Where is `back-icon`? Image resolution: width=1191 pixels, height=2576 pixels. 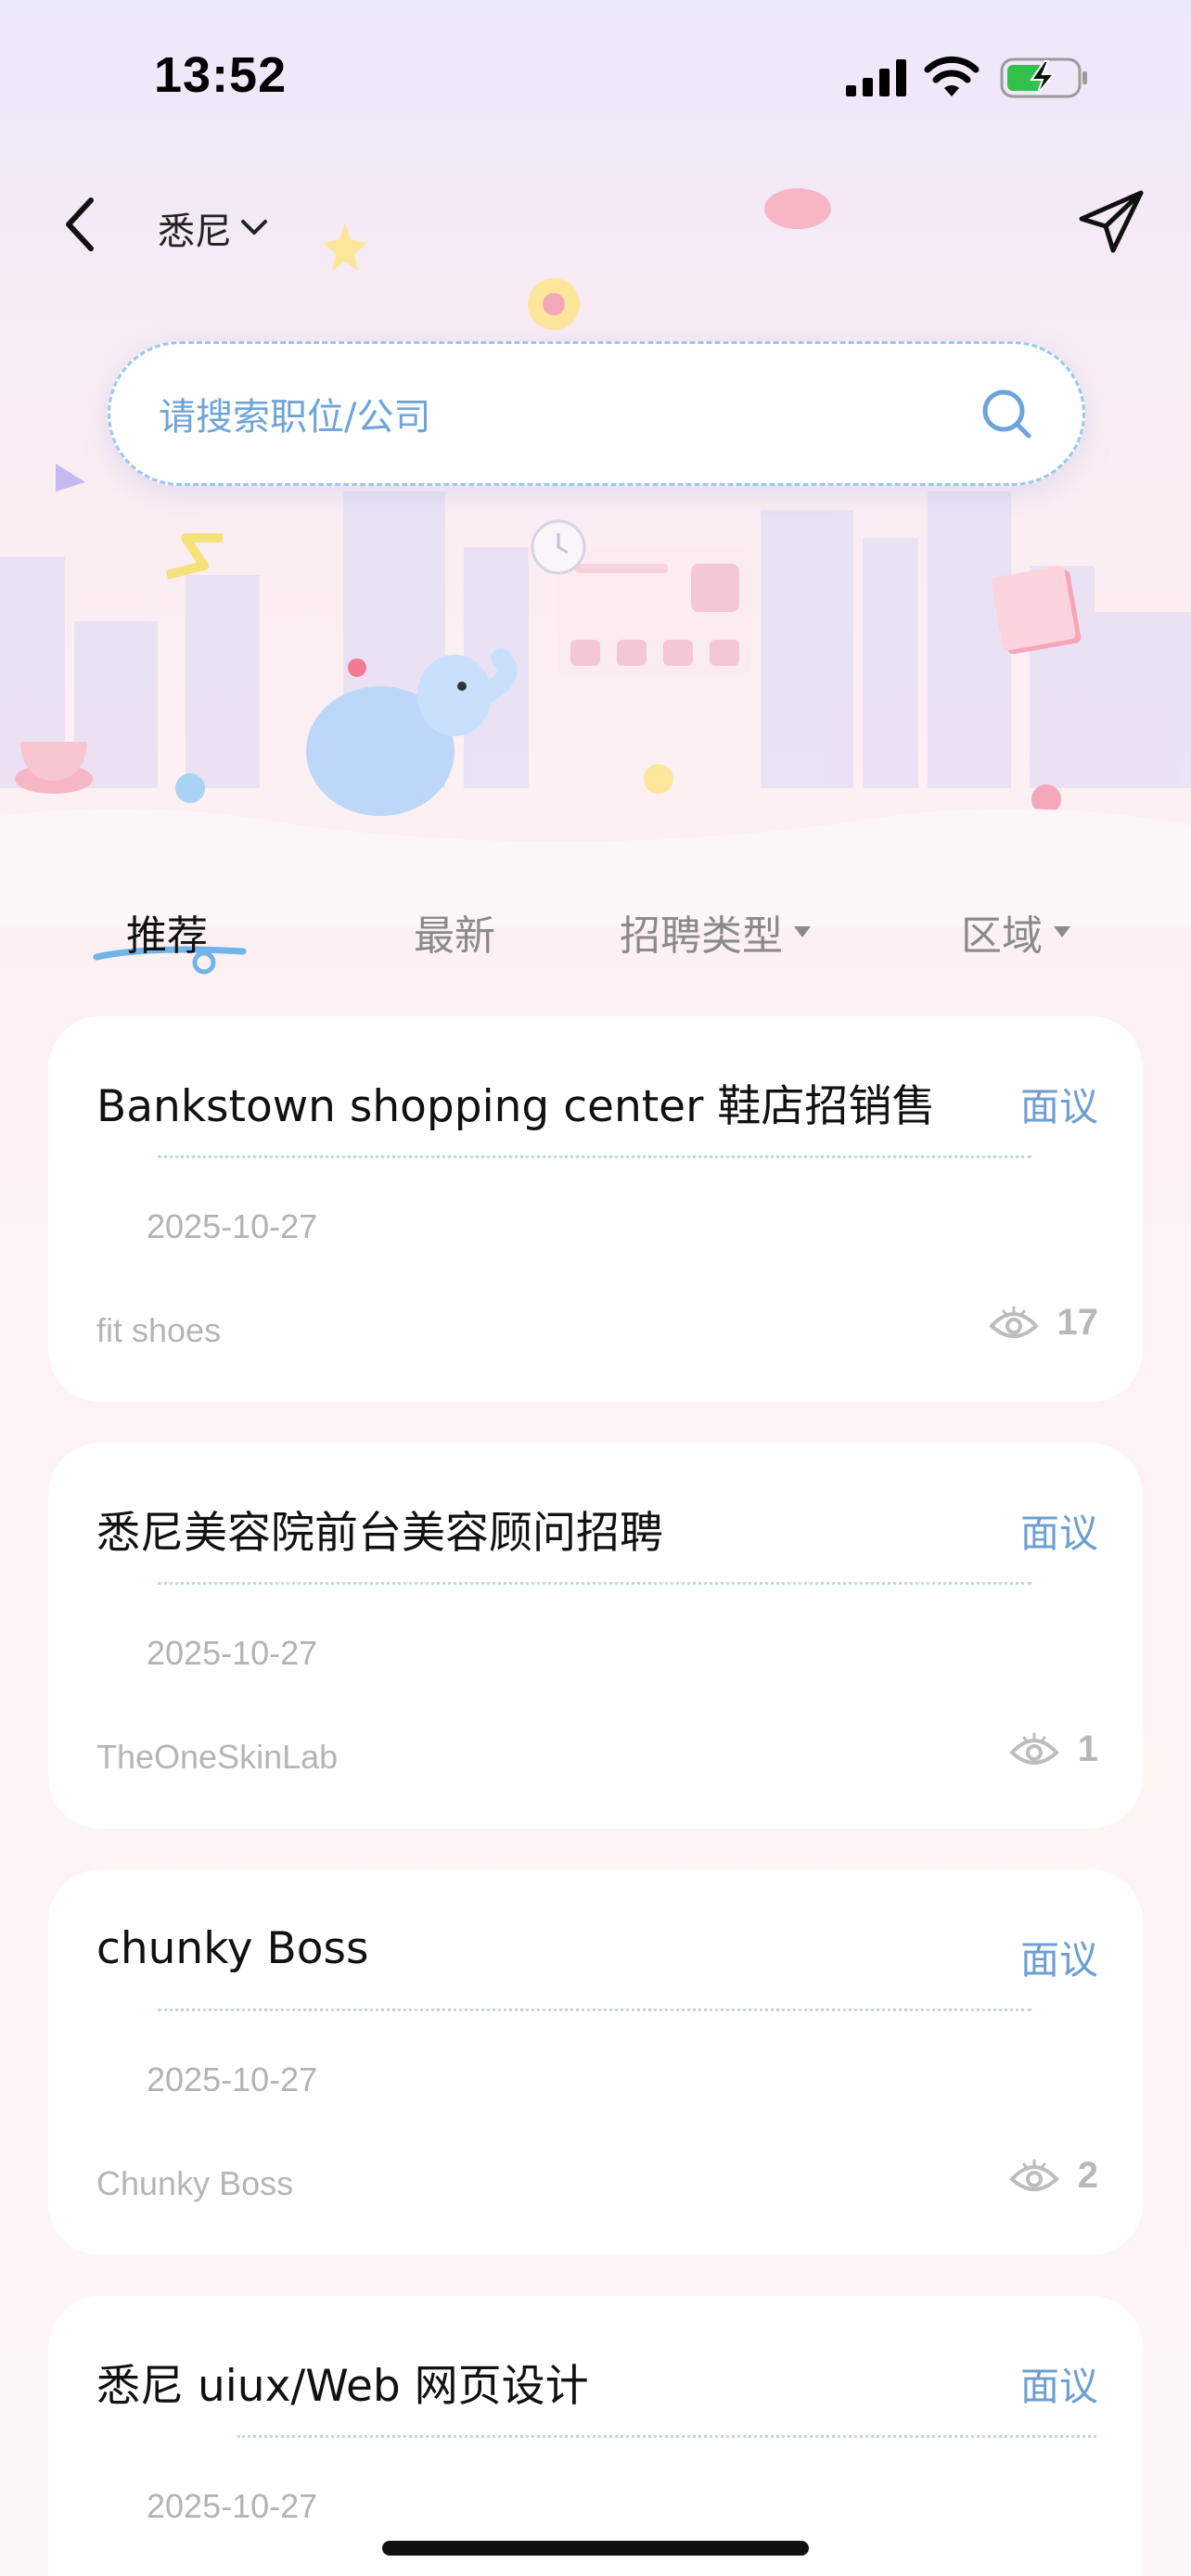
back-icon is located at coordinates (79, 224).